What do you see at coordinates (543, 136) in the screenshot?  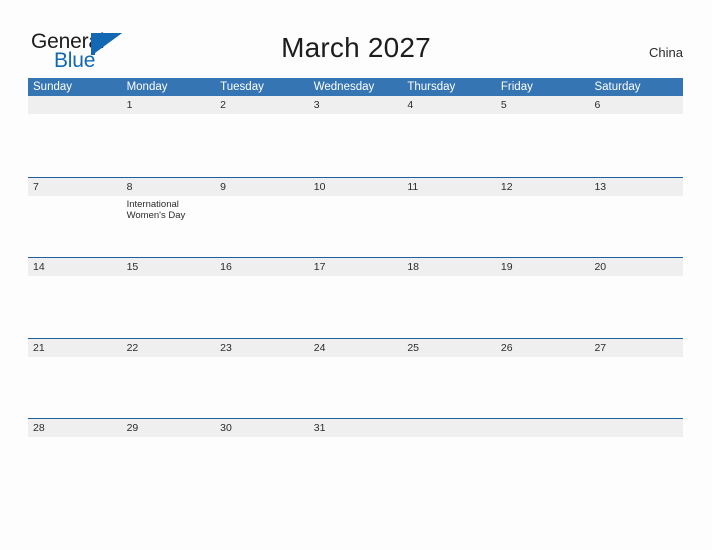 I see `day-cell-5: 5` at bounding box center [543, 136].